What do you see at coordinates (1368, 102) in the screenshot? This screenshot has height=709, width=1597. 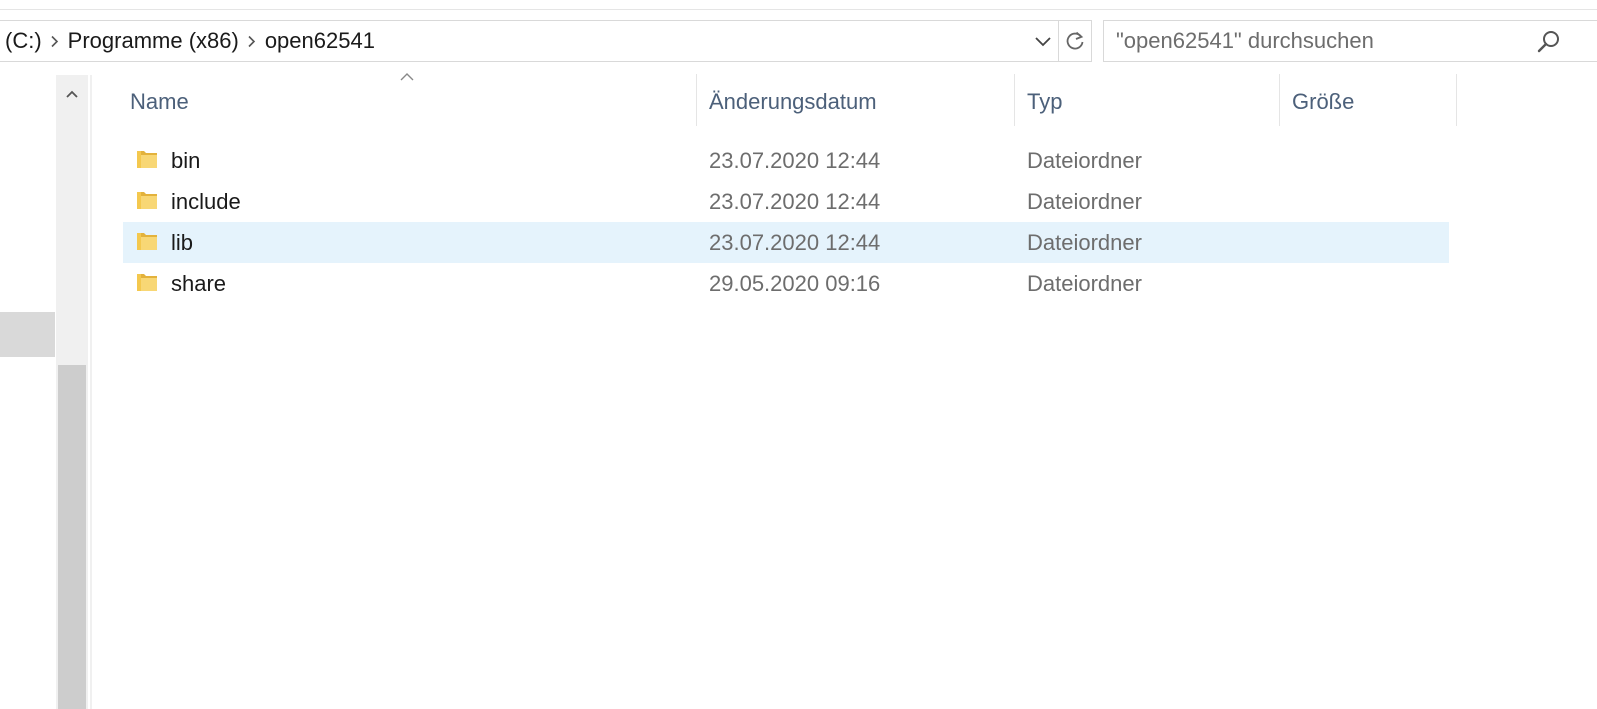 I see `column-header-size: Größe` at bounding box center [1368, 102].